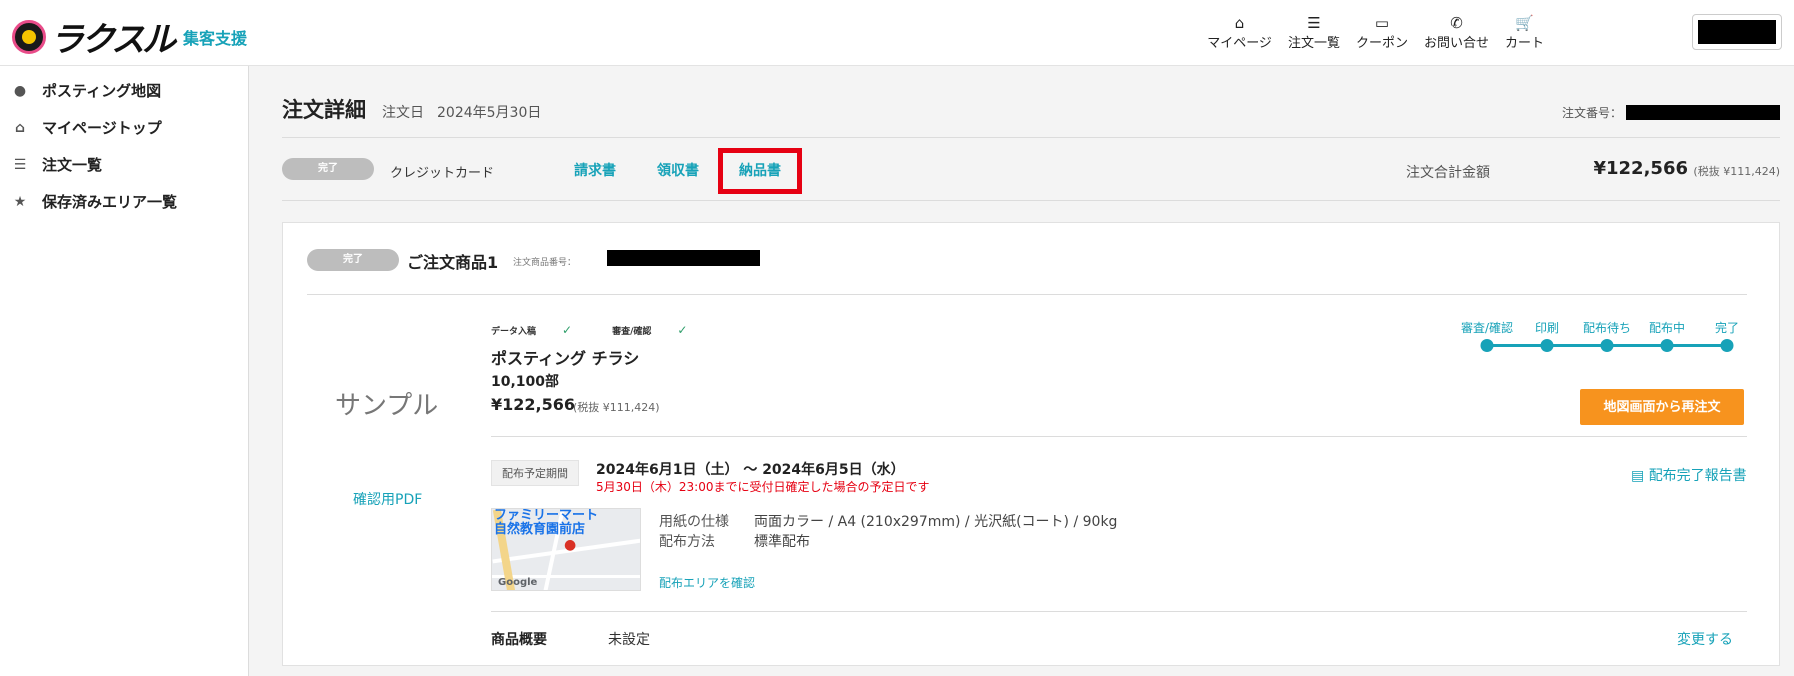  What do you see at coordinates (1662, 407) in the screenshot?
I see `reorder-from-map-button: 地図画面から再注文` at bounding box center [1662, 407].